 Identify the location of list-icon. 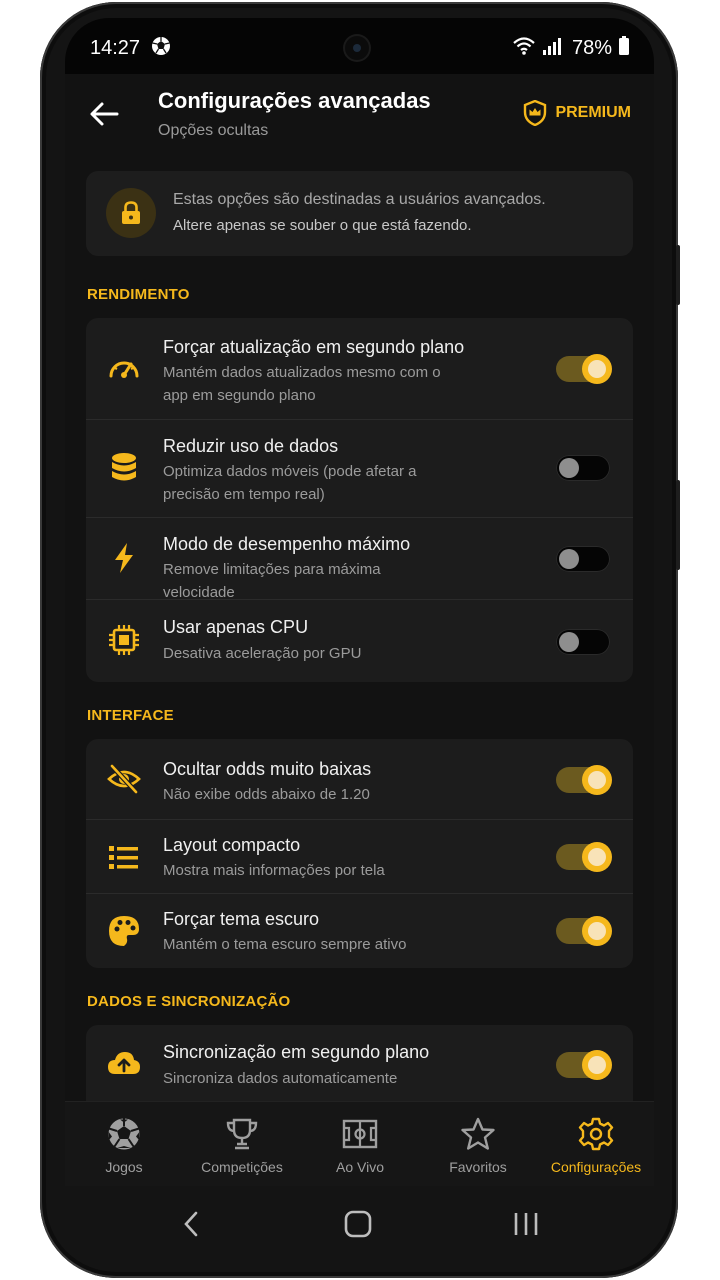
(124, 857).